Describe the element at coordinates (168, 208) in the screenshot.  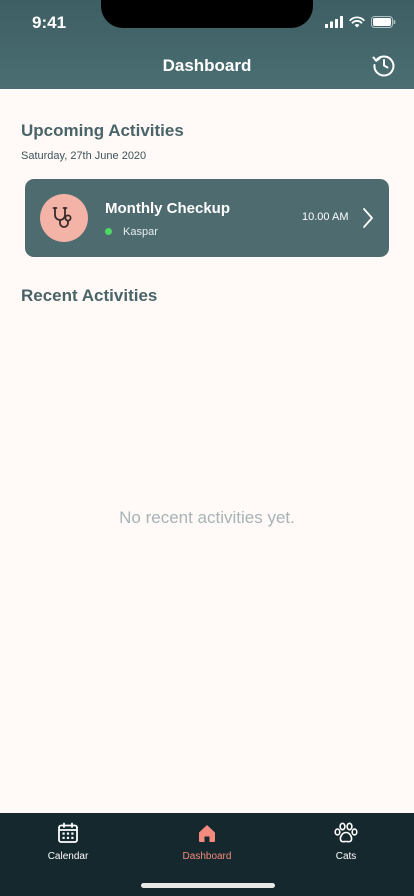
I see `activity-title: Monthly Checkup` at that location.